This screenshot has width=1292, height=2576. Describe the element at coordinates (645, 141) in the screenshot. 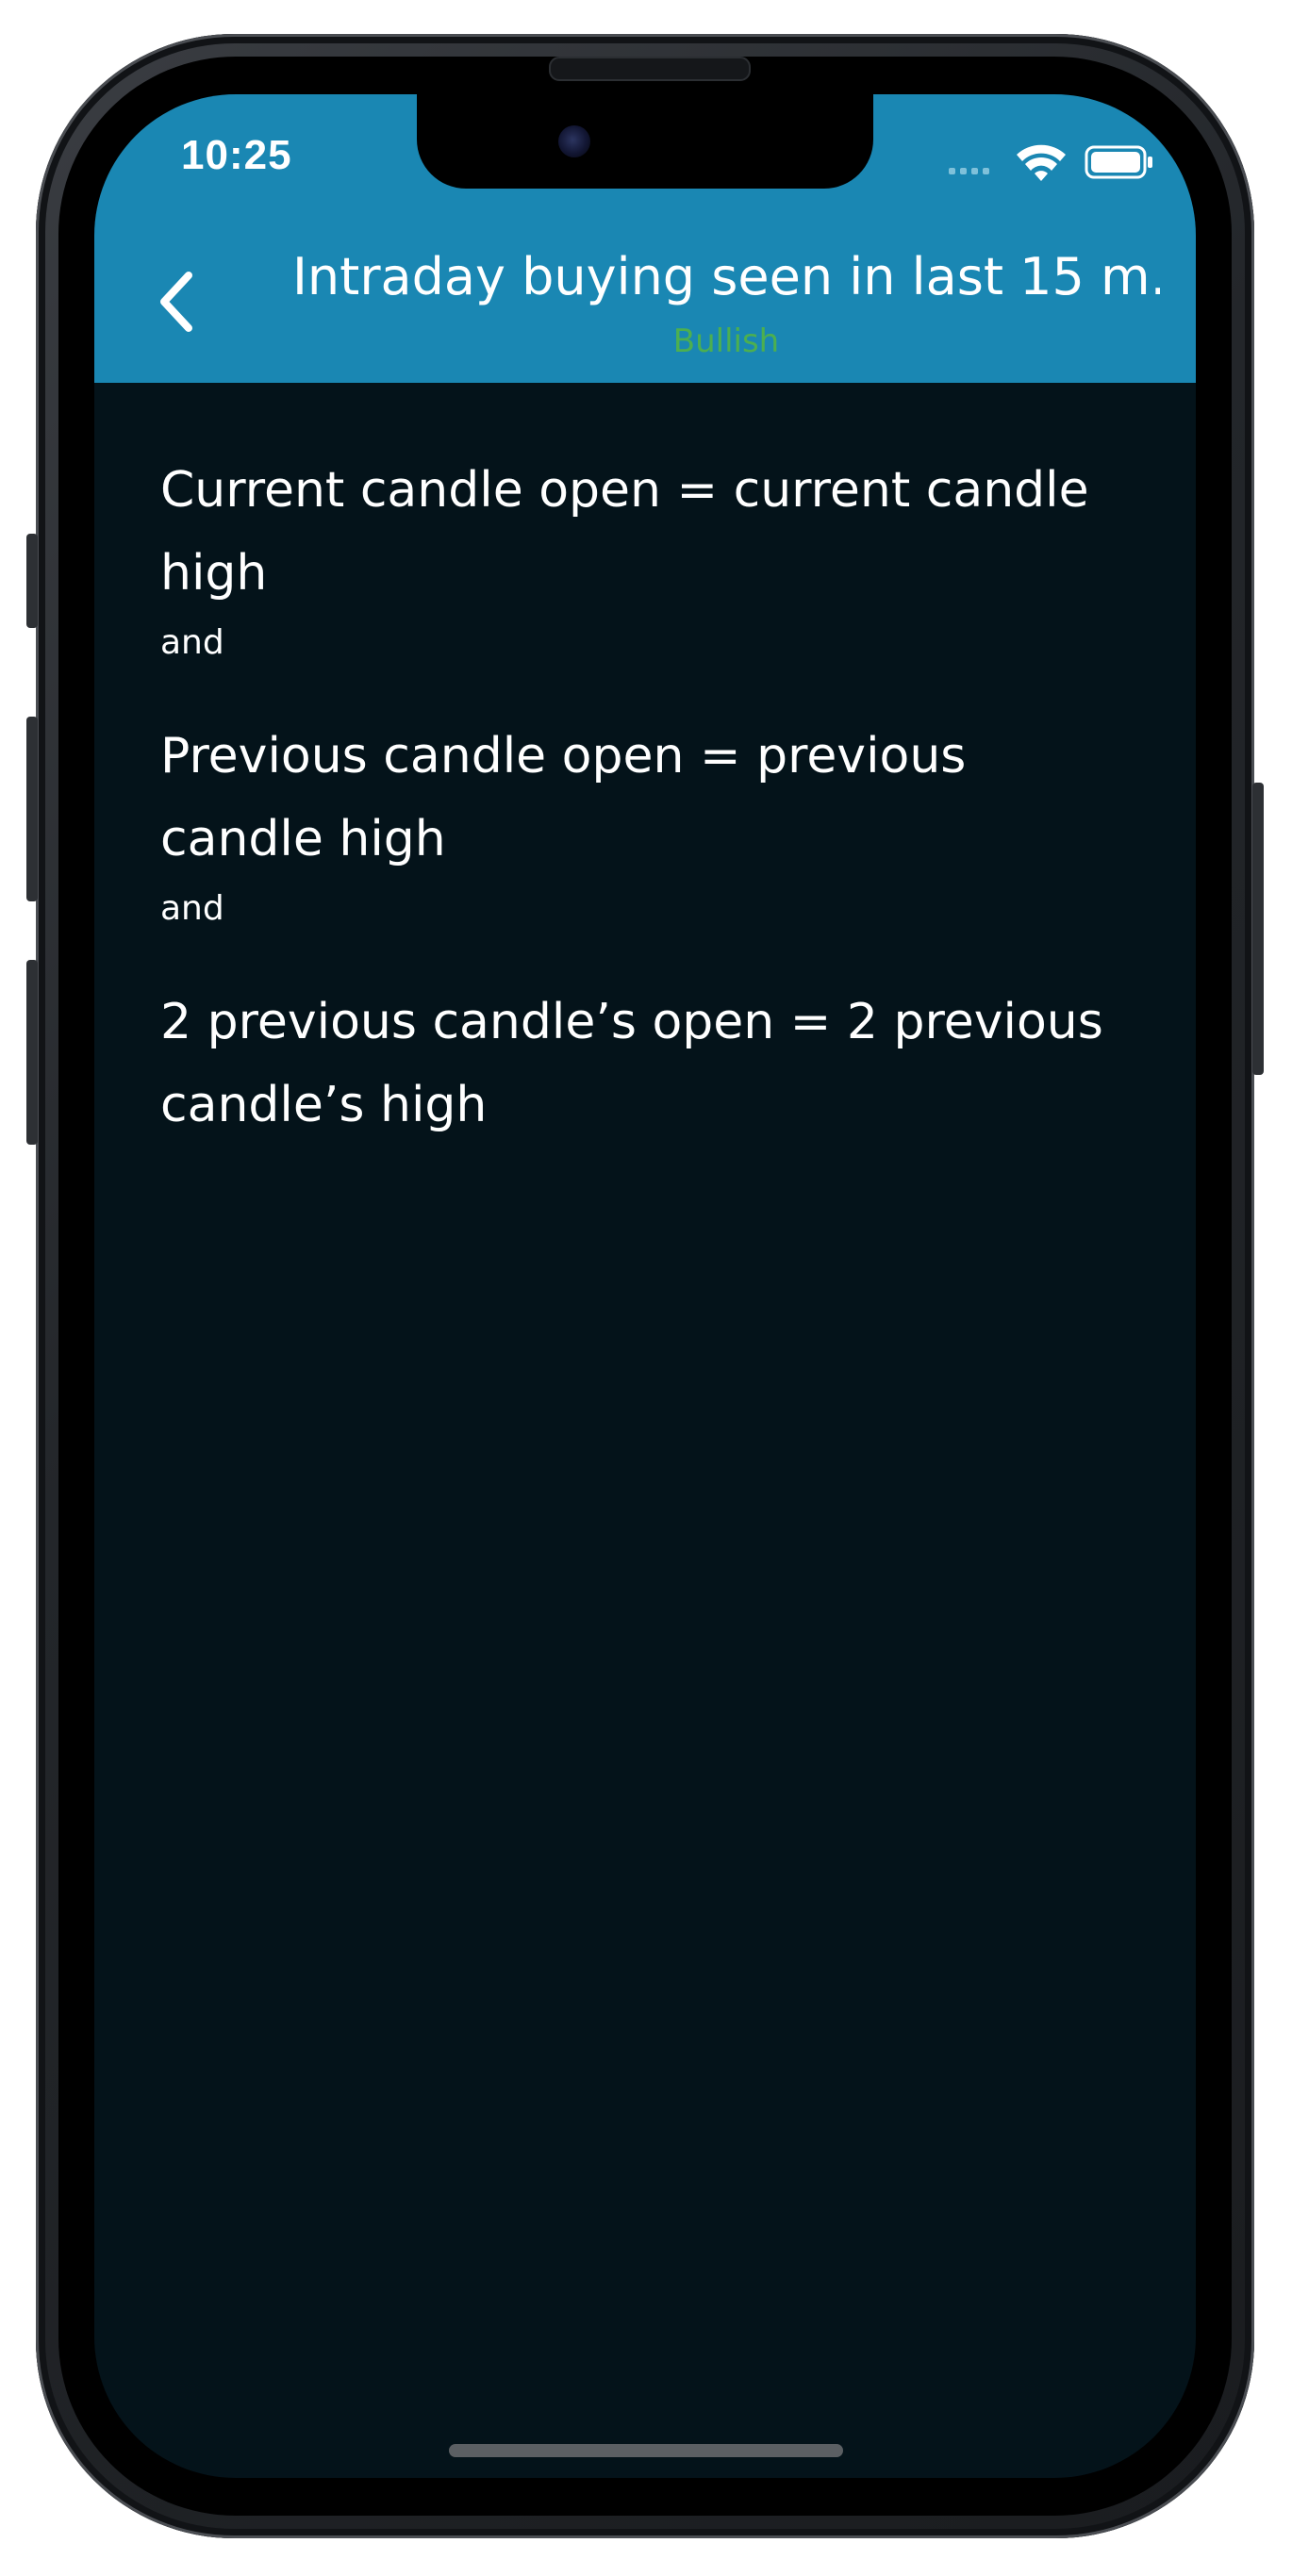

I see `notch` at that location.